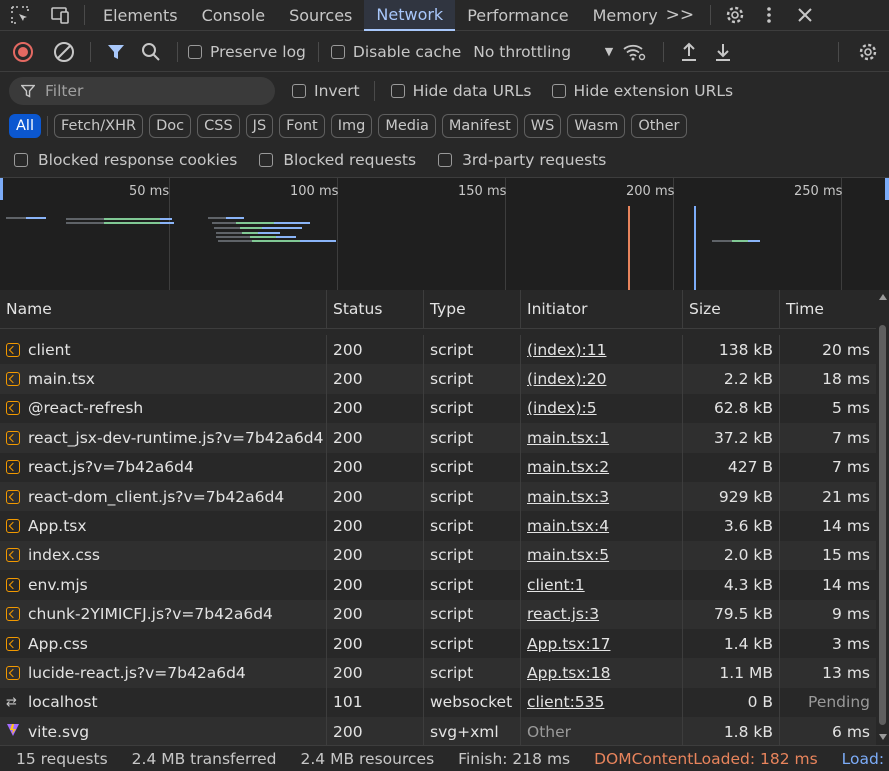  I want to click on type-filter-wasm: Wasm, so click(596, 126).